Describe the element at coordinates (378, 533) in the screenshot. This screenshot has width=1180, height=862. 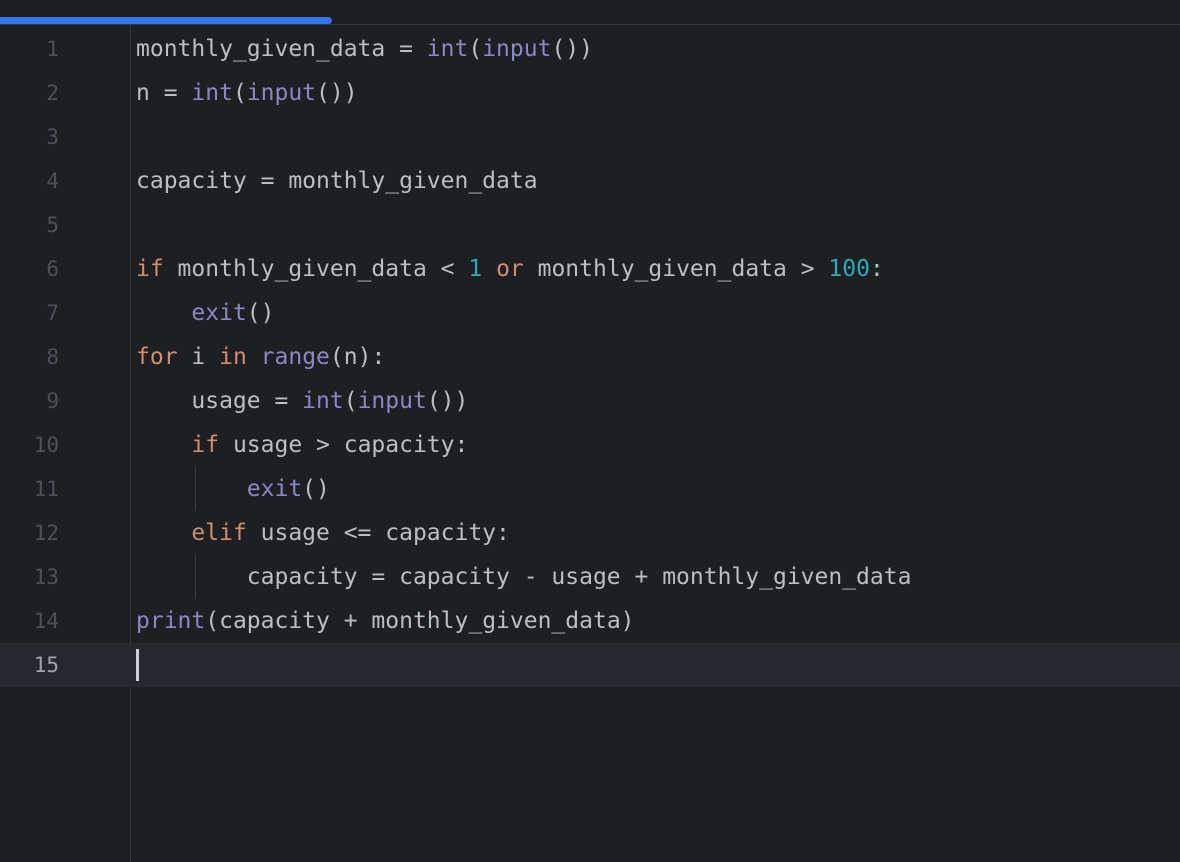
I see `code-token: usage <= capacity:` at that location.